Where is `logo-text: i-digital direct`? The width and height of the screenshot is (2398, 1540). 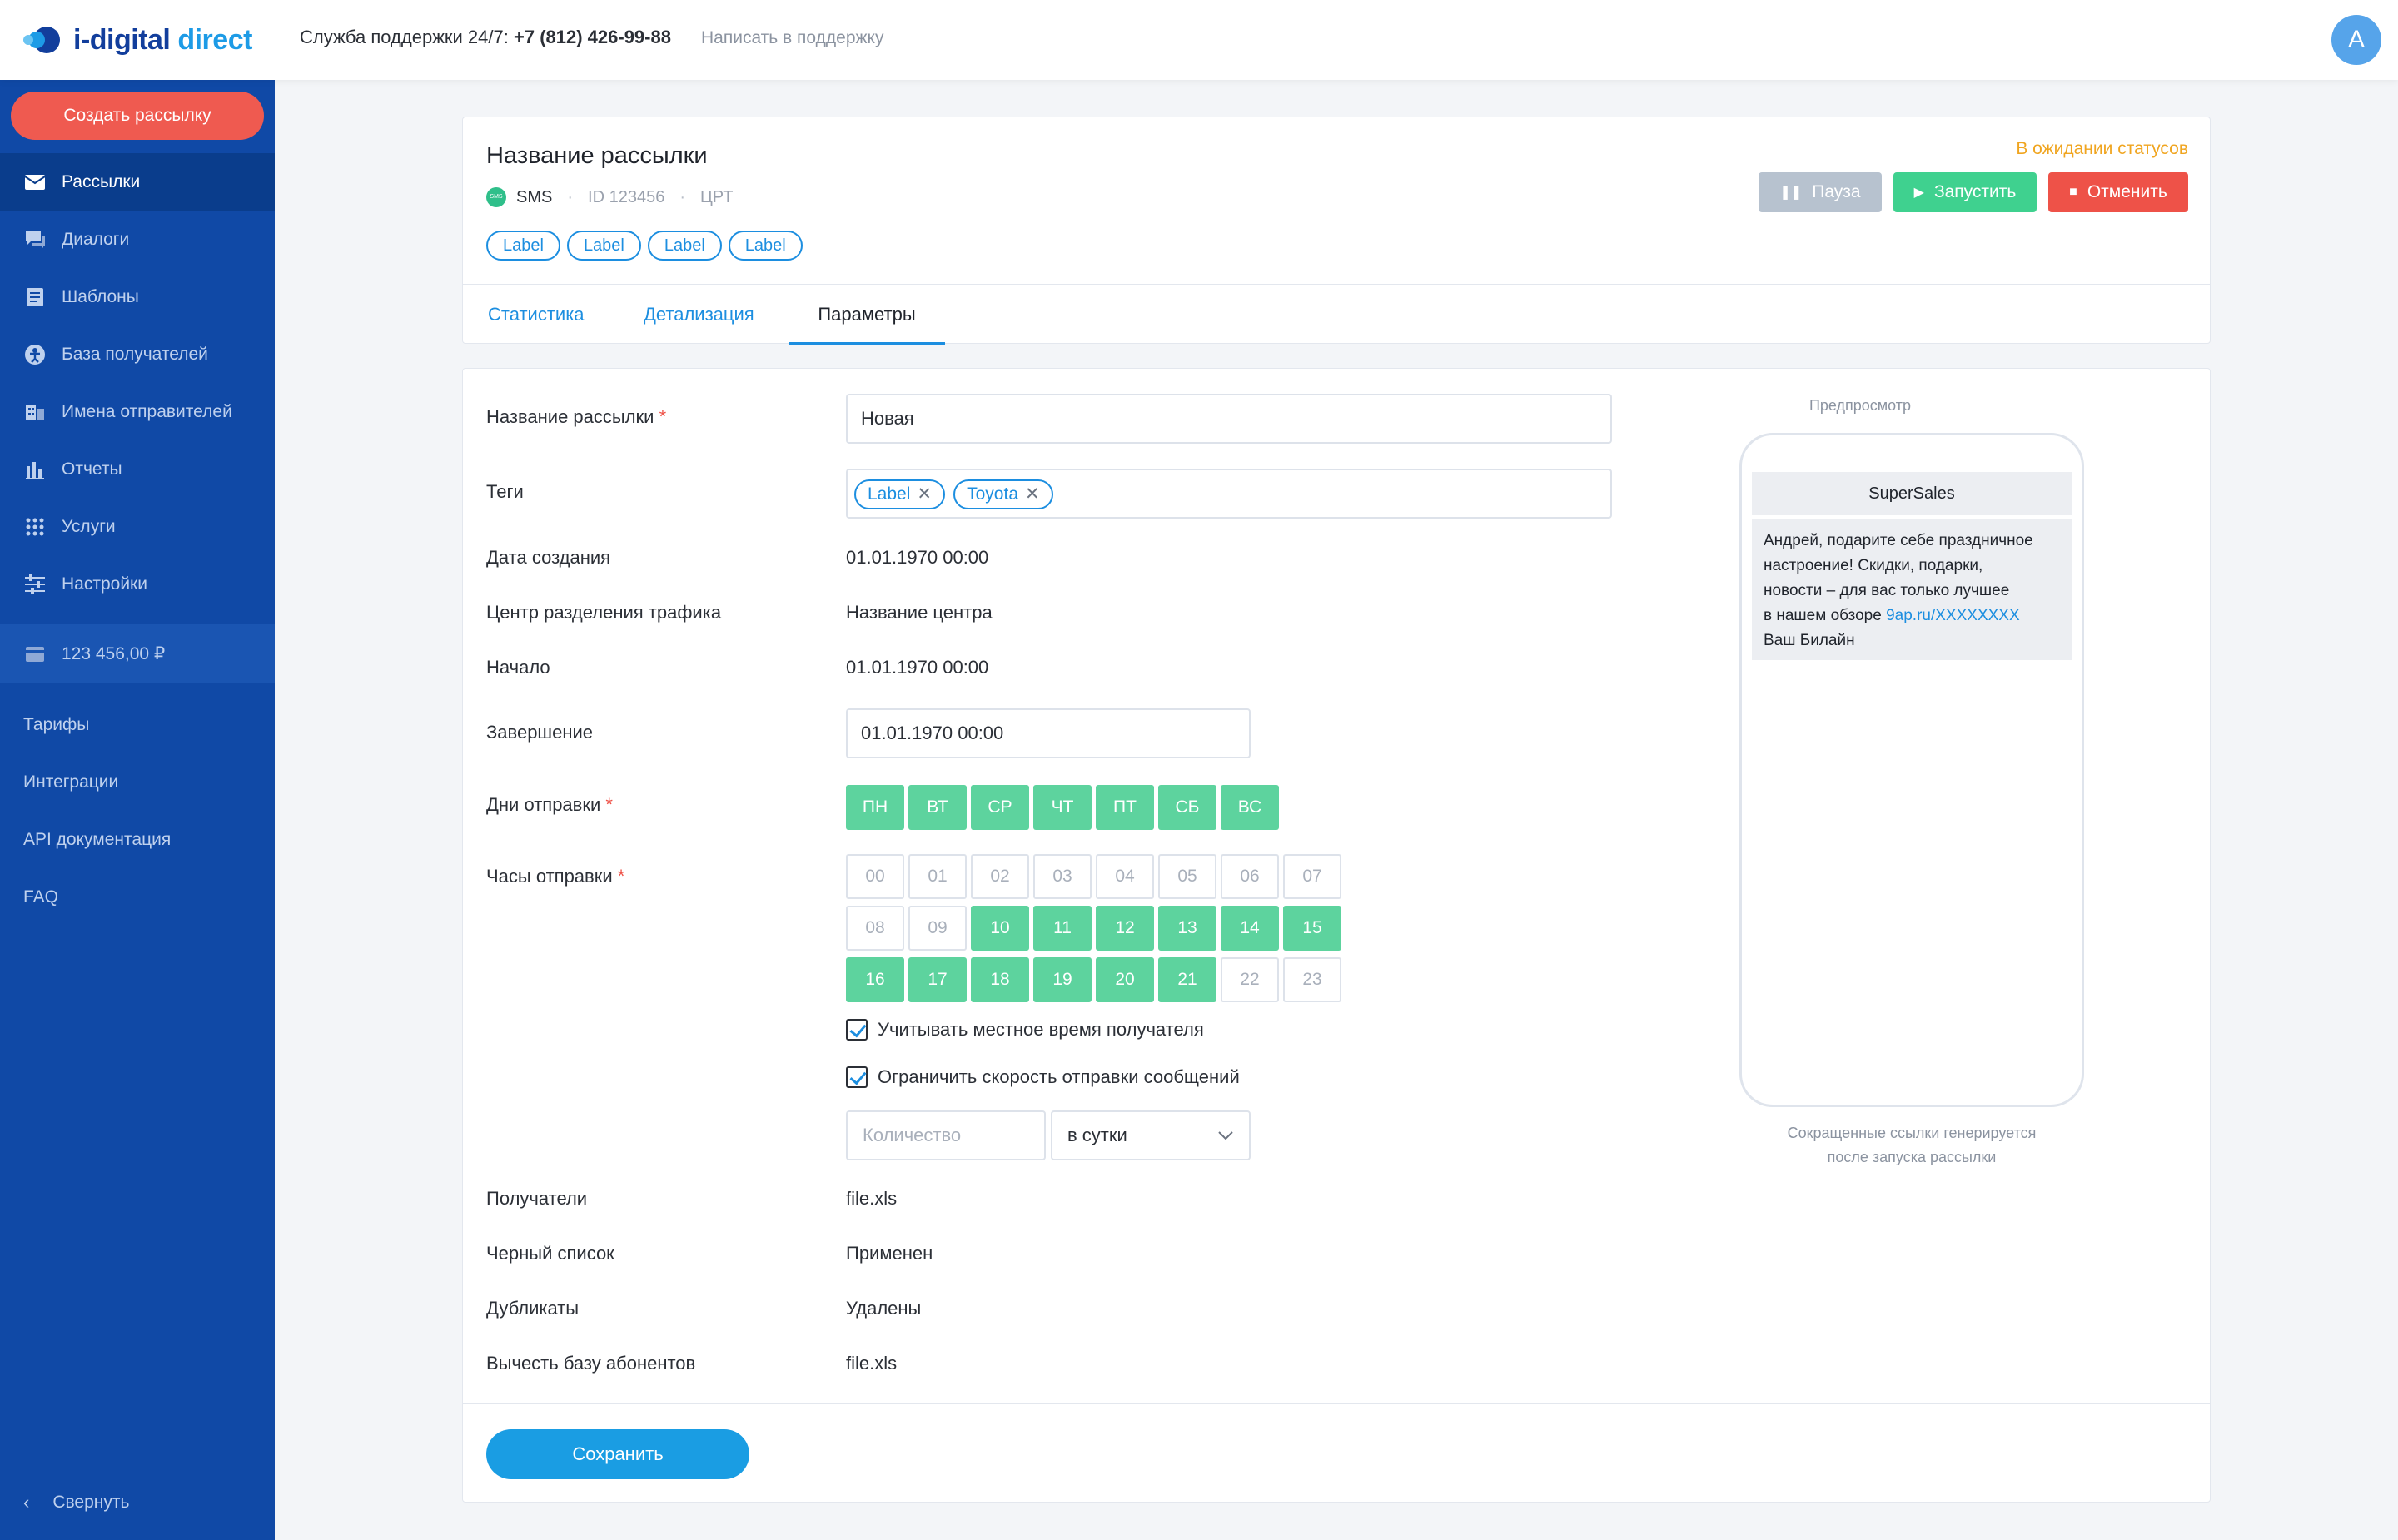
logo-text: i-digital direct is located at coordinates (162, 40).